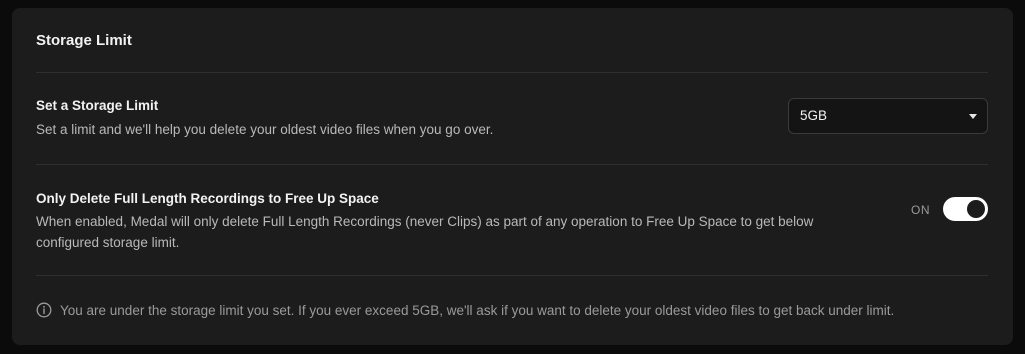 The height and width of the screenshot is (354, 1025). I want to click on info-circle-icon, so click(44, 310).